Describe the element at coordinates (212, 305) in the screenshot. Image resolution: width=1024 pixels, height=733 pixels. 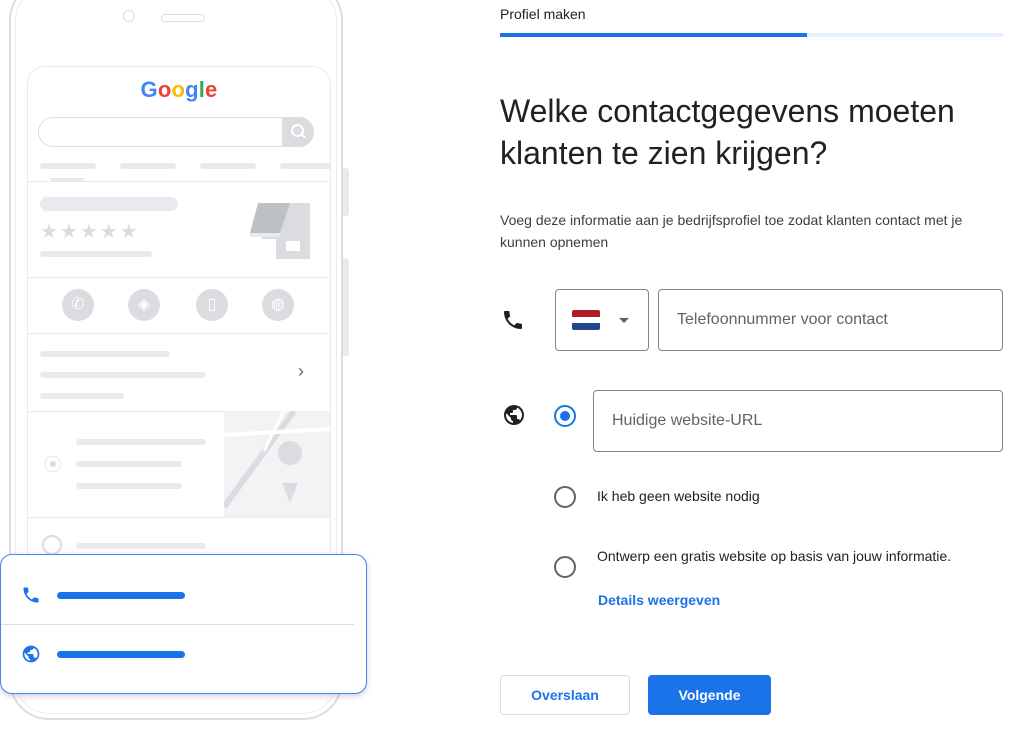
I see `bookmark-icon: ▯` at that location.